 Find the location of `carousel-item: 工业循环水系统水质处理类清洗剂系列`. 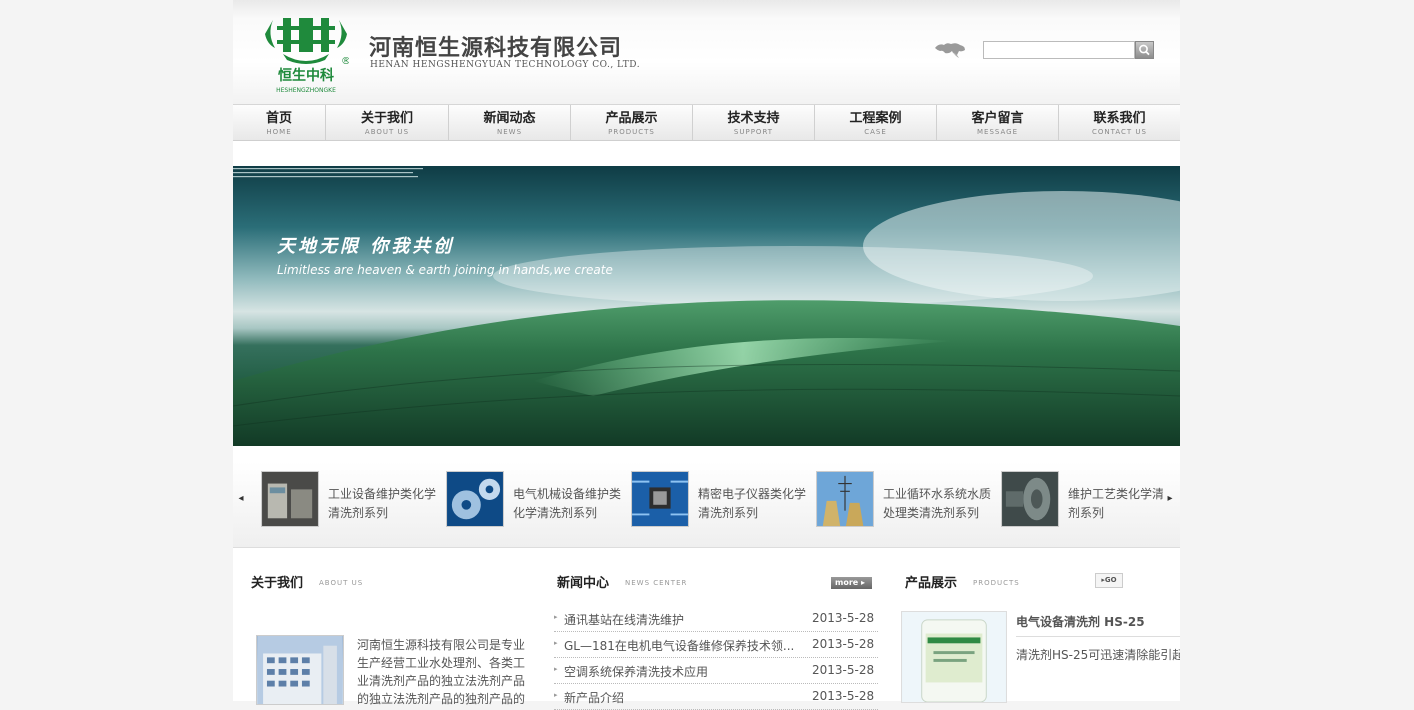

carousel-item: 工业循环水系统水质处理类清洗剂系列 is located at coordinates (908, 500).